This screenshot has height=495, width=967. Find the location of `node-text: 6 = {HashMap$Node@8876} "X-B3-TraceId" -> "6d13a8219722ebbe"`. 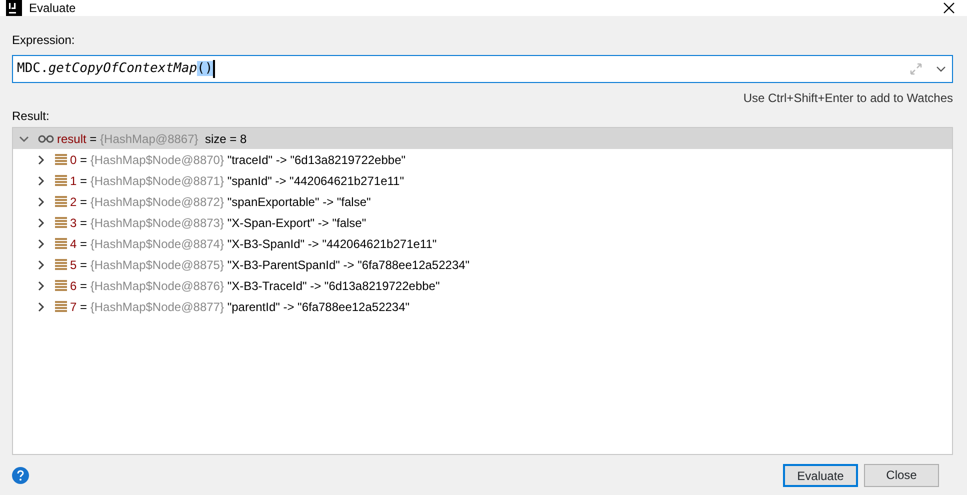

node-text: 6 = {HashMap$Node@8876} "X-B3-TraceId" -> "6d13a8219722ebbe" is located at coordinates (255, 286).